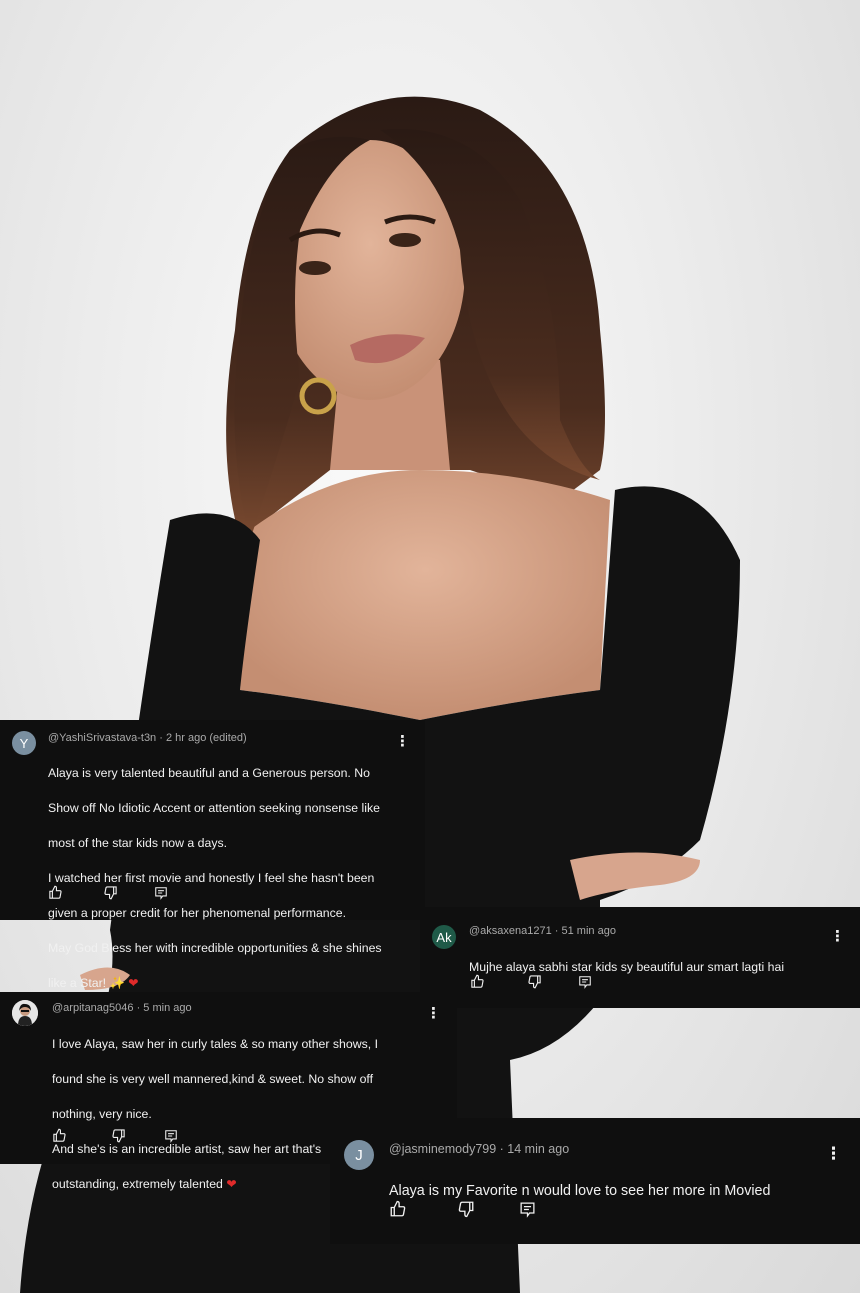 The image size is (860, 1293). I want to click on comment-meta: @jasminemody799 · 14 min ago, so click(479, 1149).